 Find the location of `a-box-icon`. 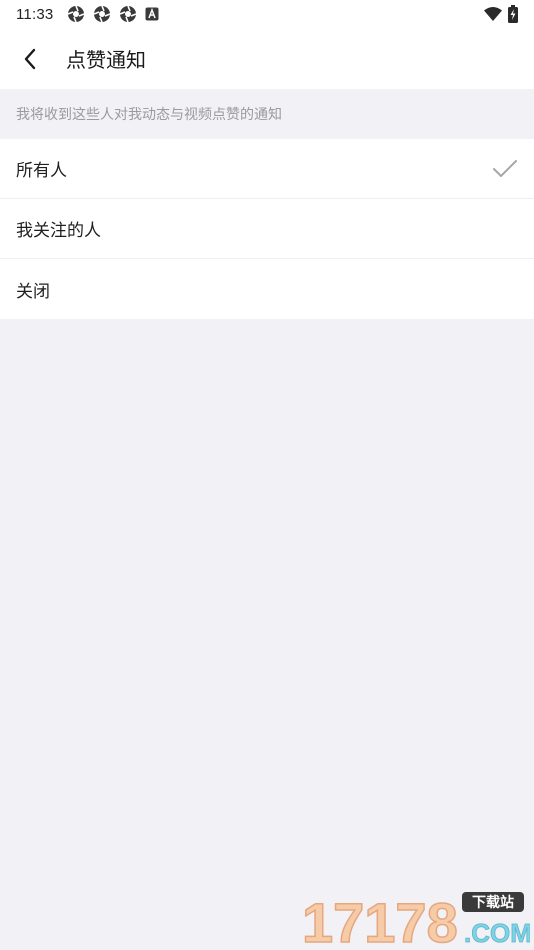

a-box-icon is located at coordinates (152, 14).